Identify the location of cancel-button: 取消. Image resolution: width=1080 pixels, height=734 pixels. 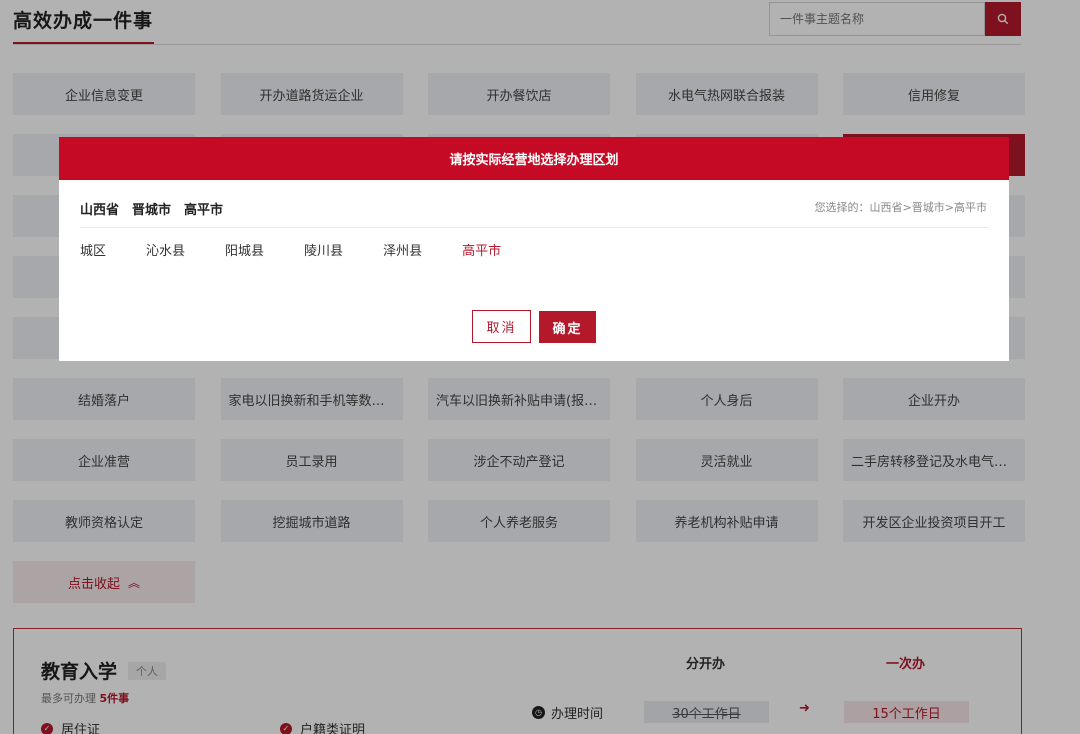
(501, 326).